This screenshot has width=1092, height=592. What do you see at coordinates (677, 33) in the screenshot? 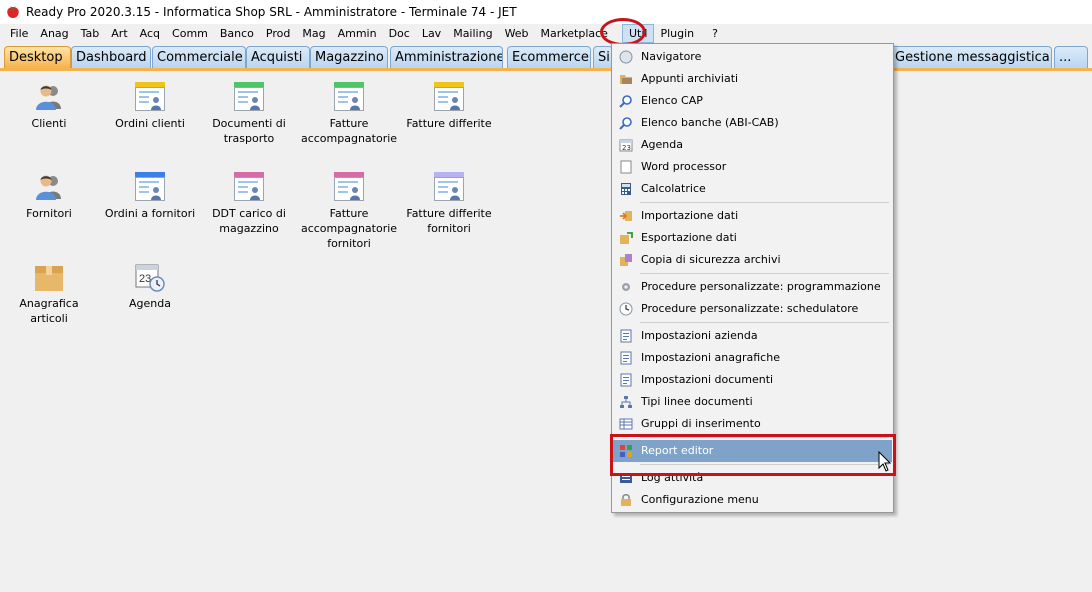
I see `menu-plugin: Plugin` at bounding box center [677, 33].